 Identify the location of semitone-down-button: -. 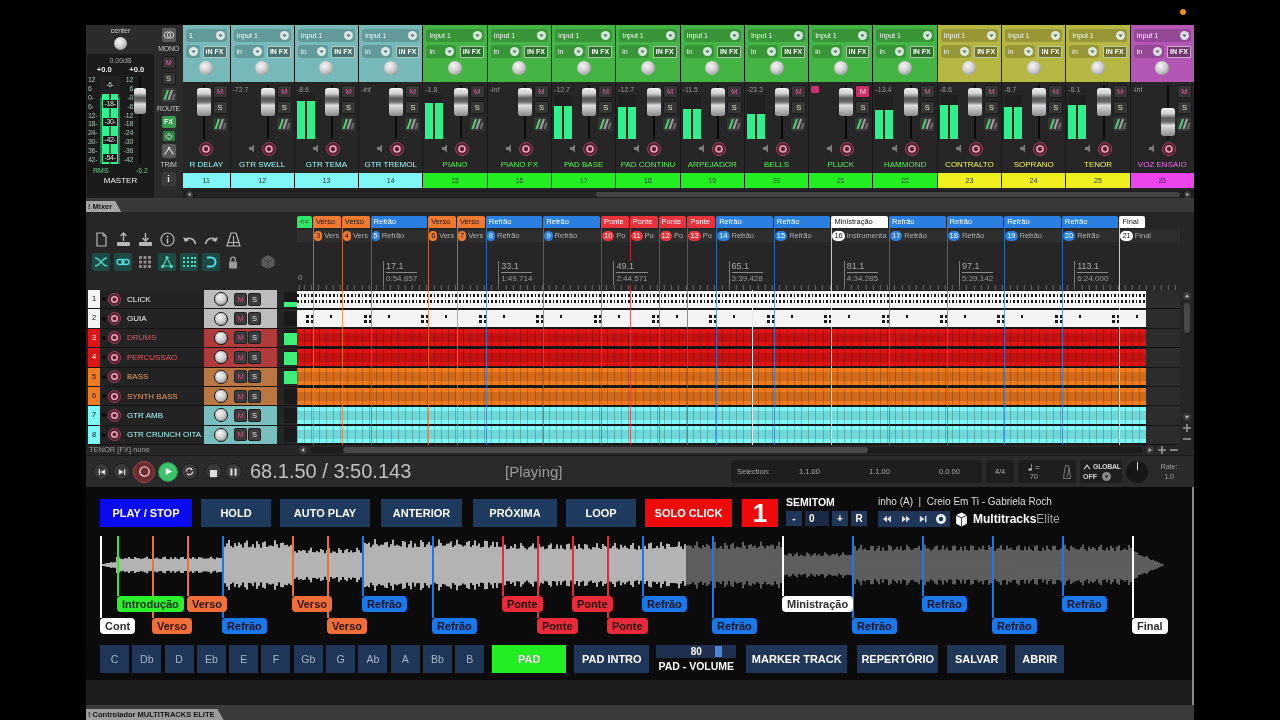
(794, 518).